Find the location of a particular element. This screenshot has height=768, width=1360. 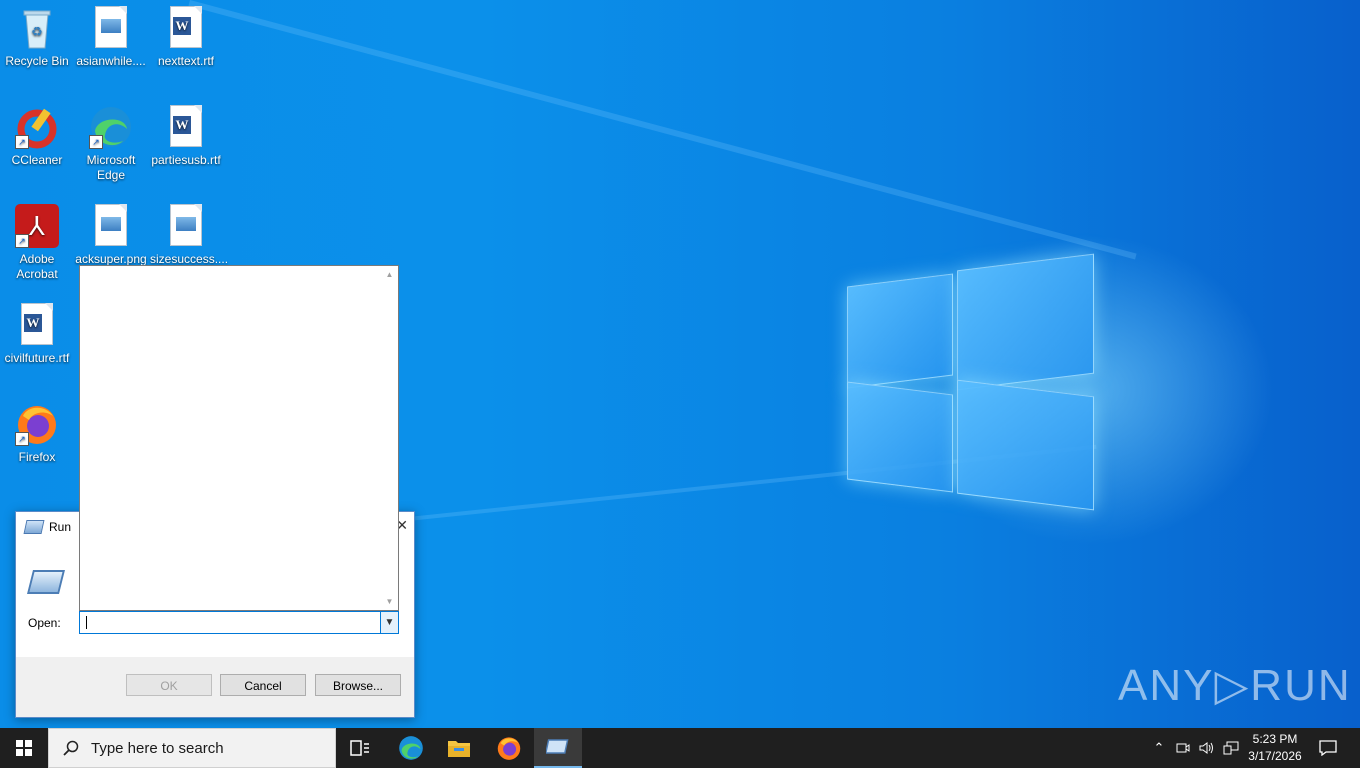

ok-button: OK is located at coordinates (169, 685).